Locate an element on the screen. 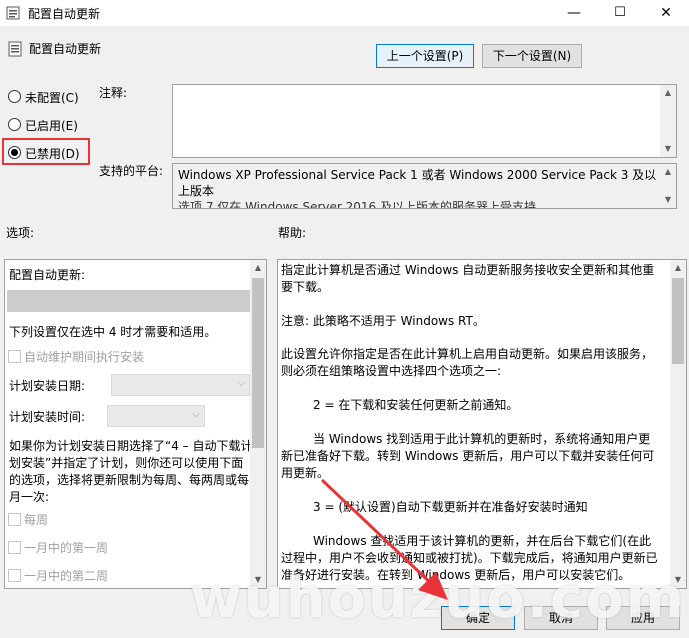 The image size is (689, 638). weekly-checkbox is located at coordinates (14, 519).